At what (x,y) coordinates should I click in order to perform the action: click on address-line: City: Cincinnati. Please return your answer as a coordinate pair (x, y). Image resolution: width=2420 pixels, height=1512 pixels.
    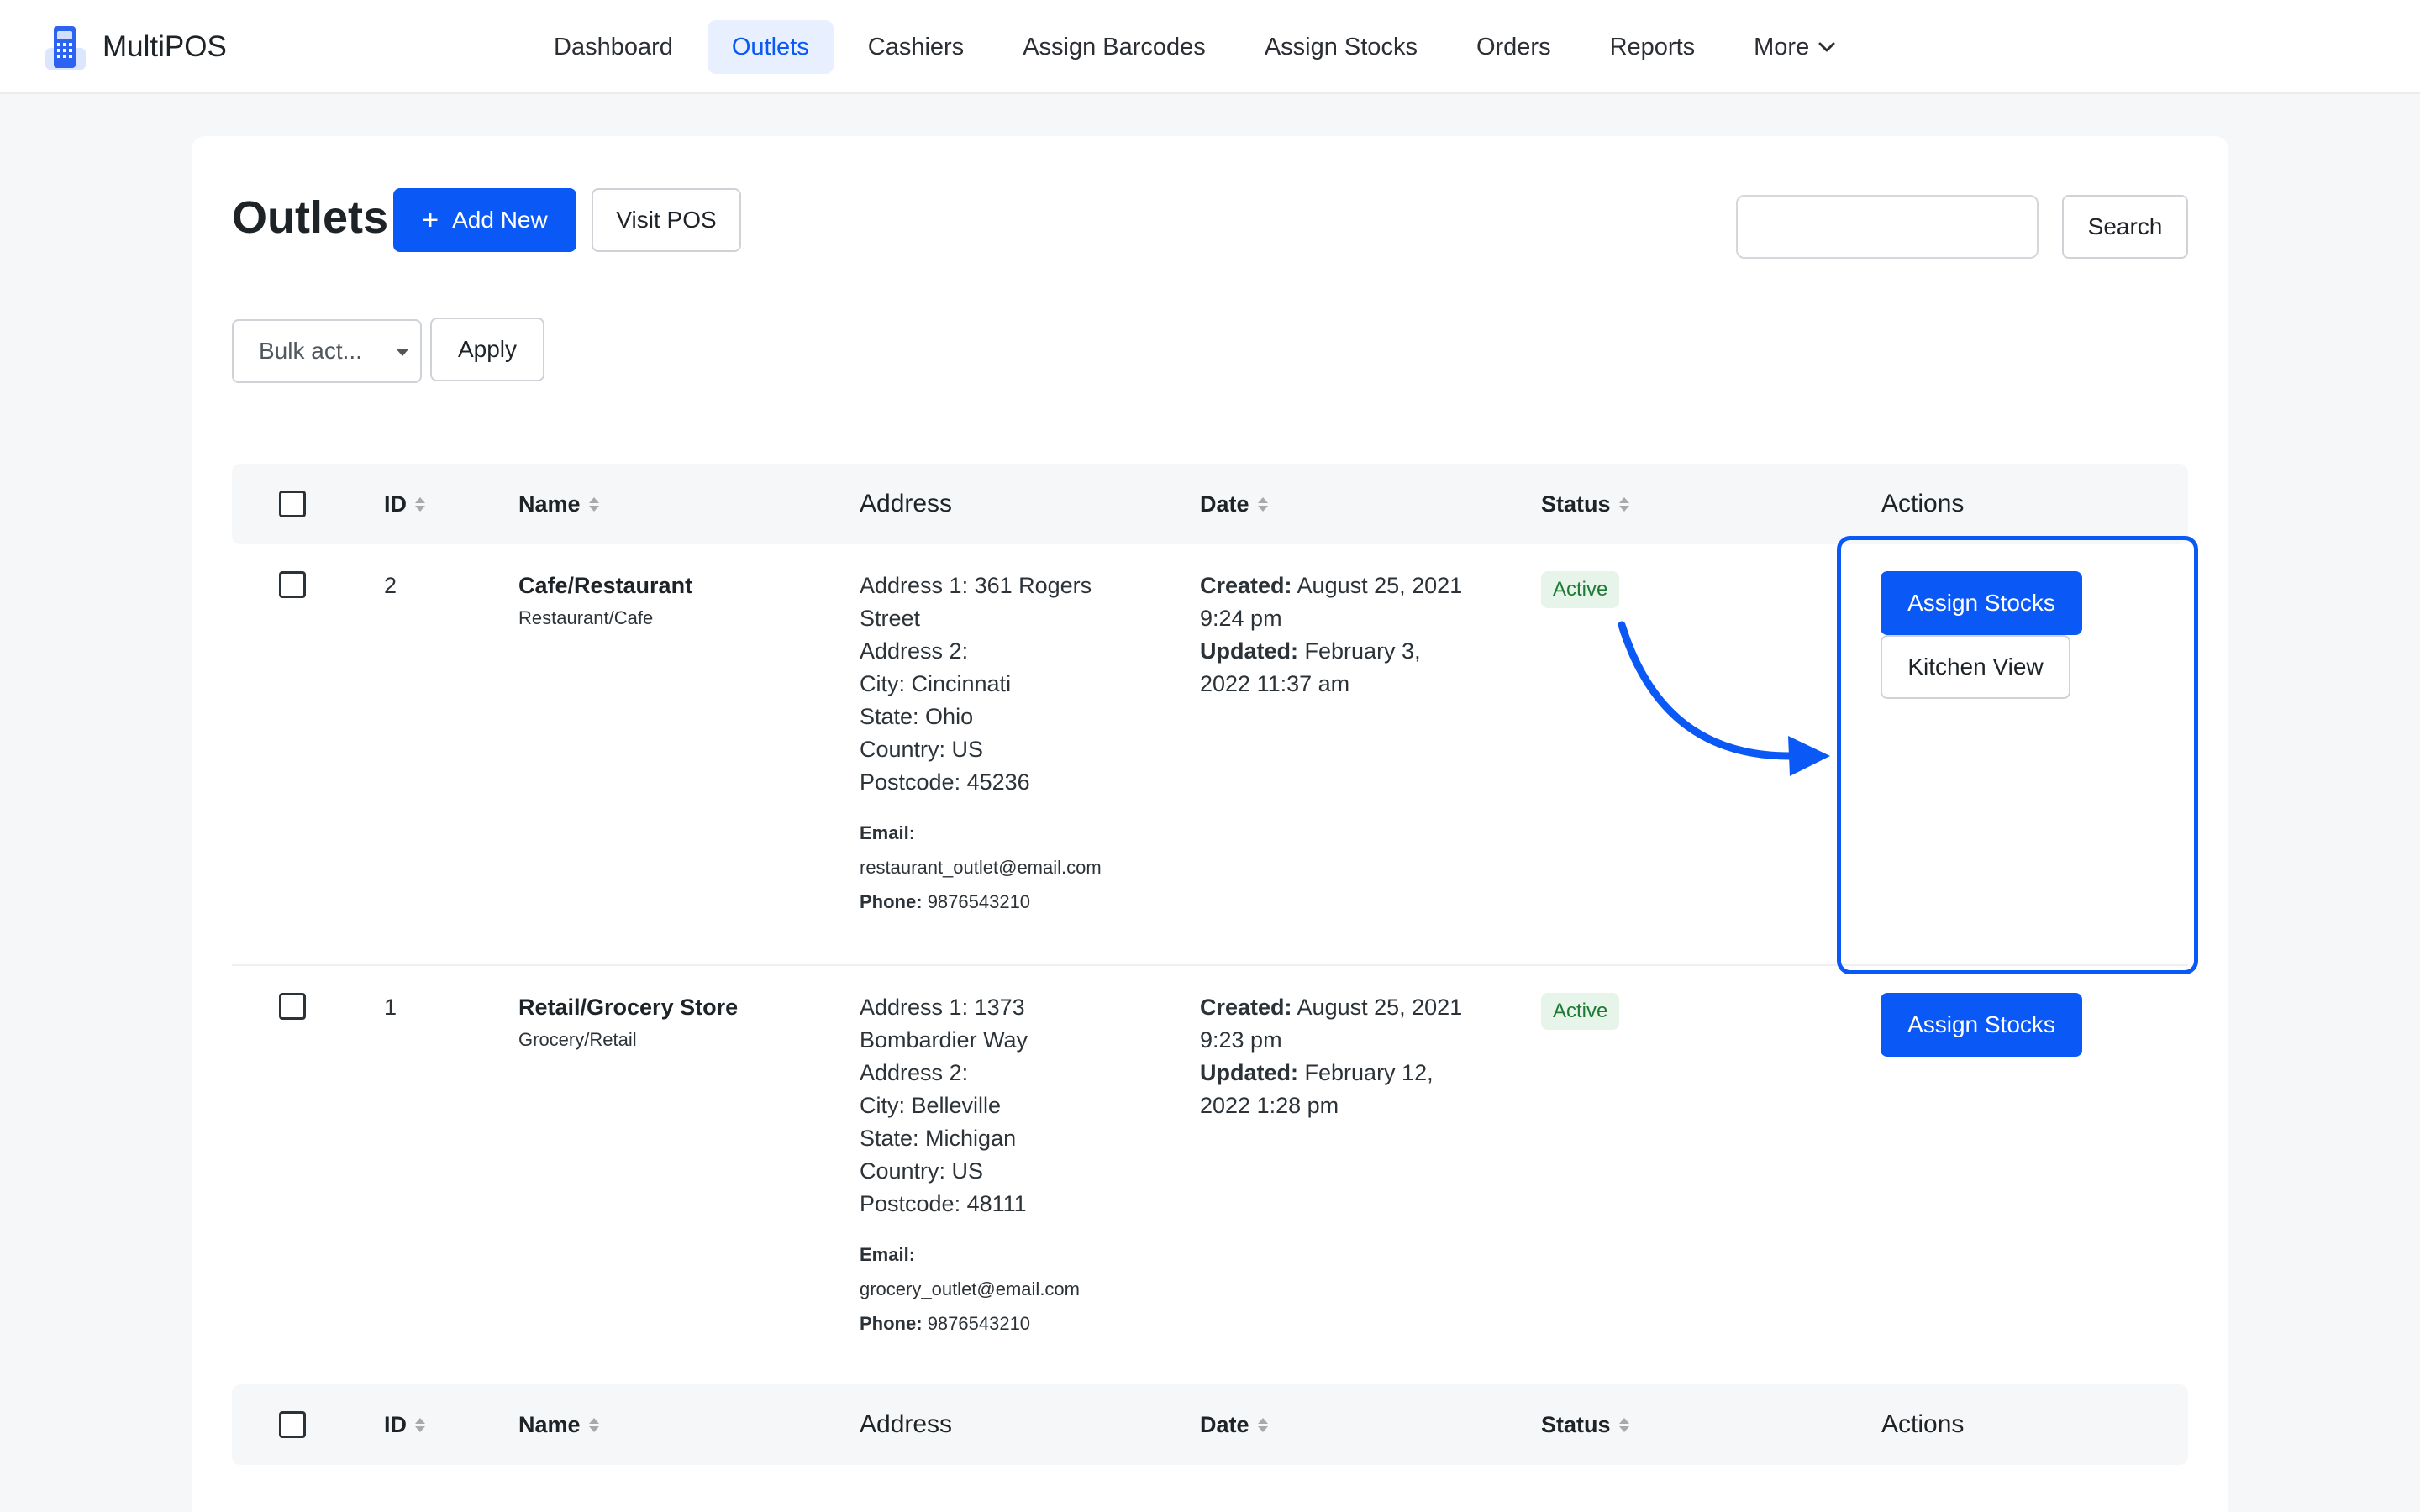
    Looking at the image, I should click on (936, 683).